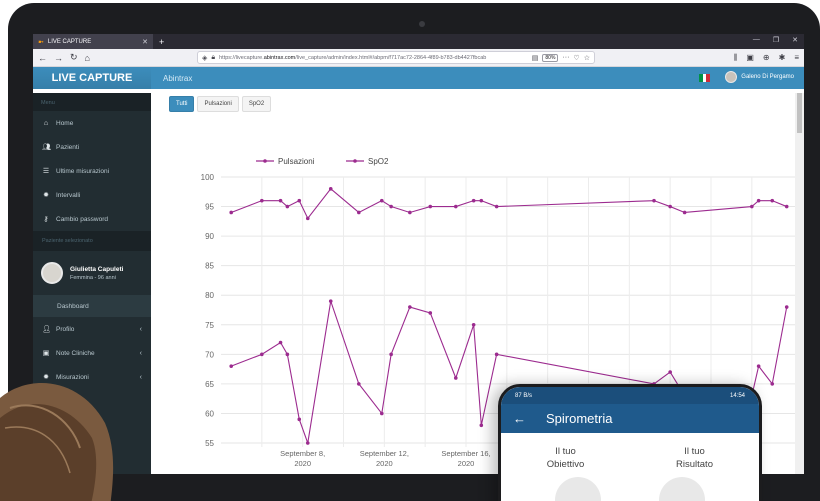 This screenshot has height=501, width=820. I want to click on scrollbar-thumb, so click(799, 113).